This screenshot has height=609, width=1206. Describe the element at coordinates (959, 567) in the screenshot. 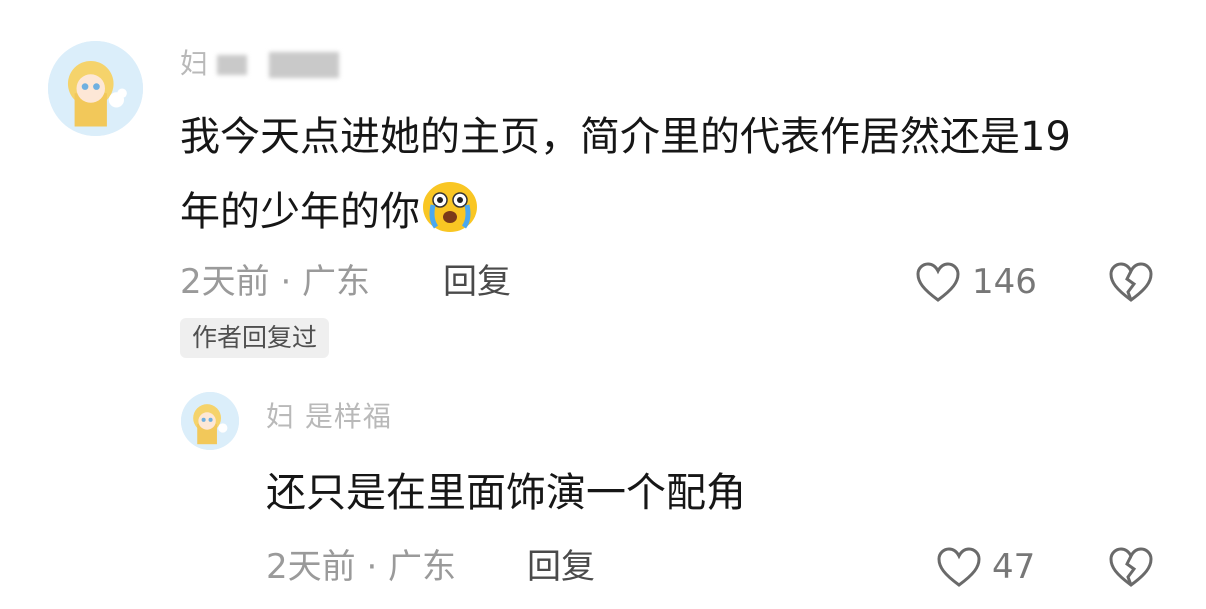

I see `reply-like-icon` at that location.